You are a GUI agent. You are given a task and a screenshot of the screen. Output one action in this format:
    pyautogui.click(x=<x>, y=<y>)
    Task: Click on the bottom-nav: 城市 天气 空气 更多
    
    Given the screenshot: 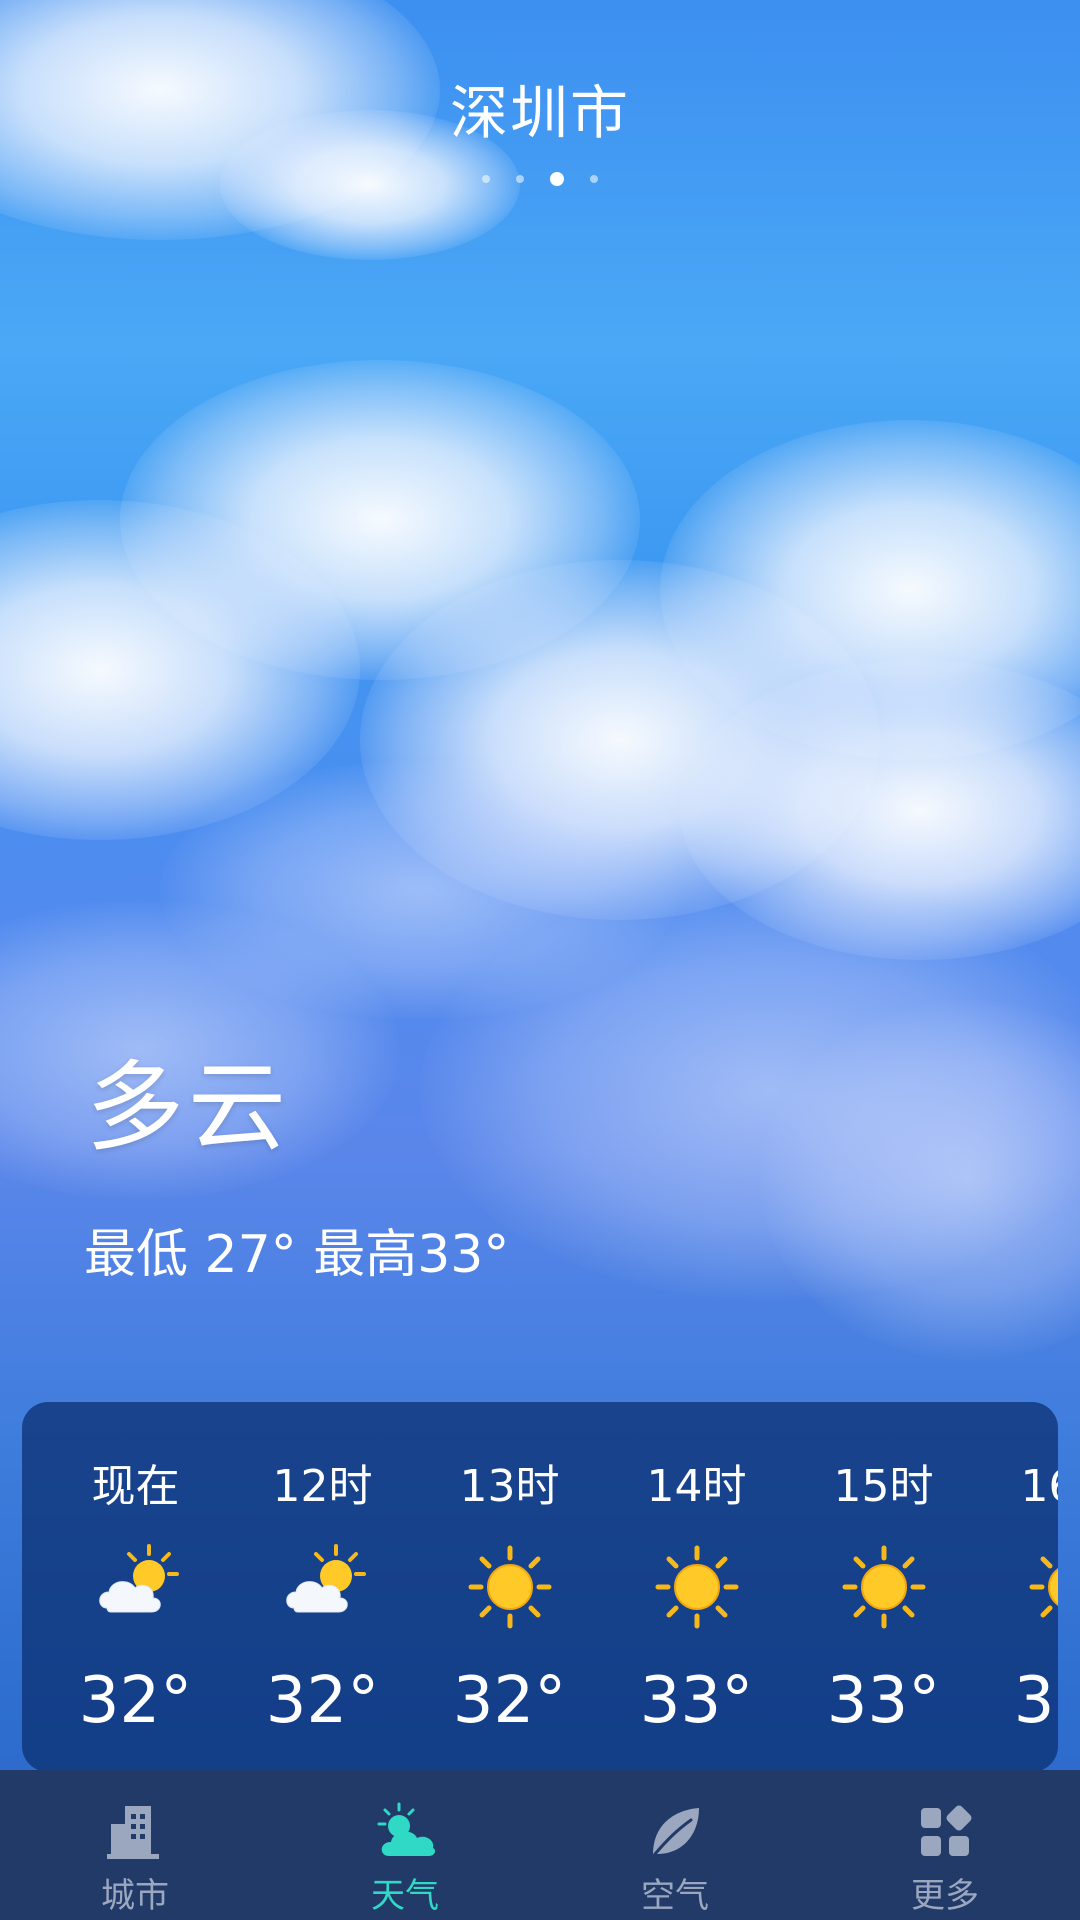 What is the action you would take?
    pyautogui.click(x=540, y=1845)
    